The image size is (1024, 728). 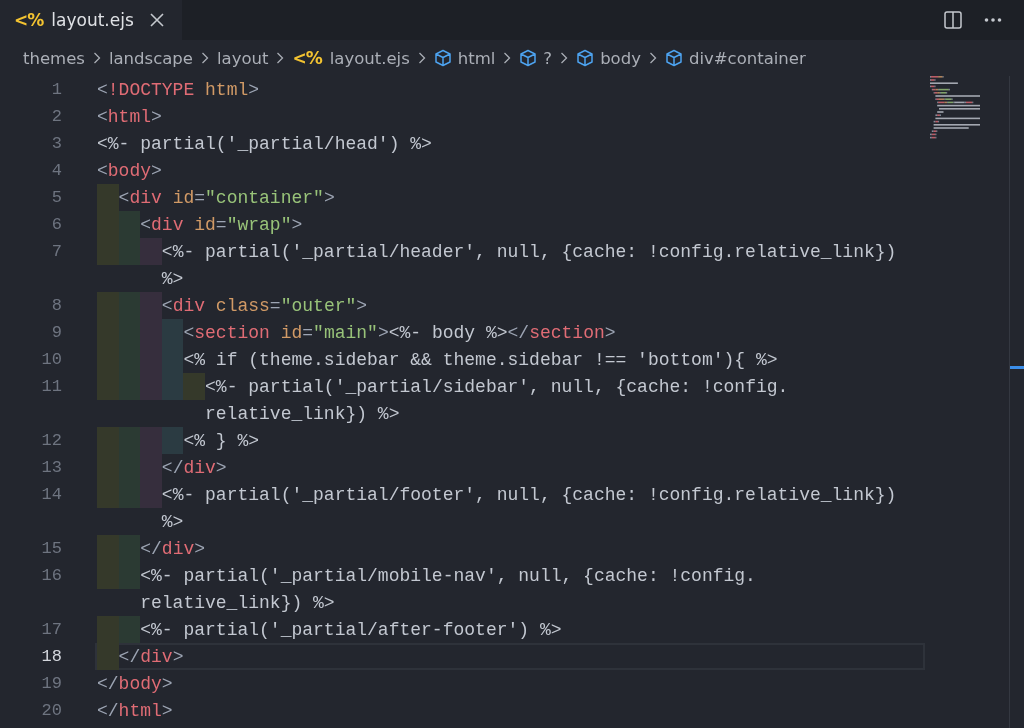 What do you see at coordinates (56, 332) in the screenshot?
I see `line-number: 9` at bounding box center [56, 332].